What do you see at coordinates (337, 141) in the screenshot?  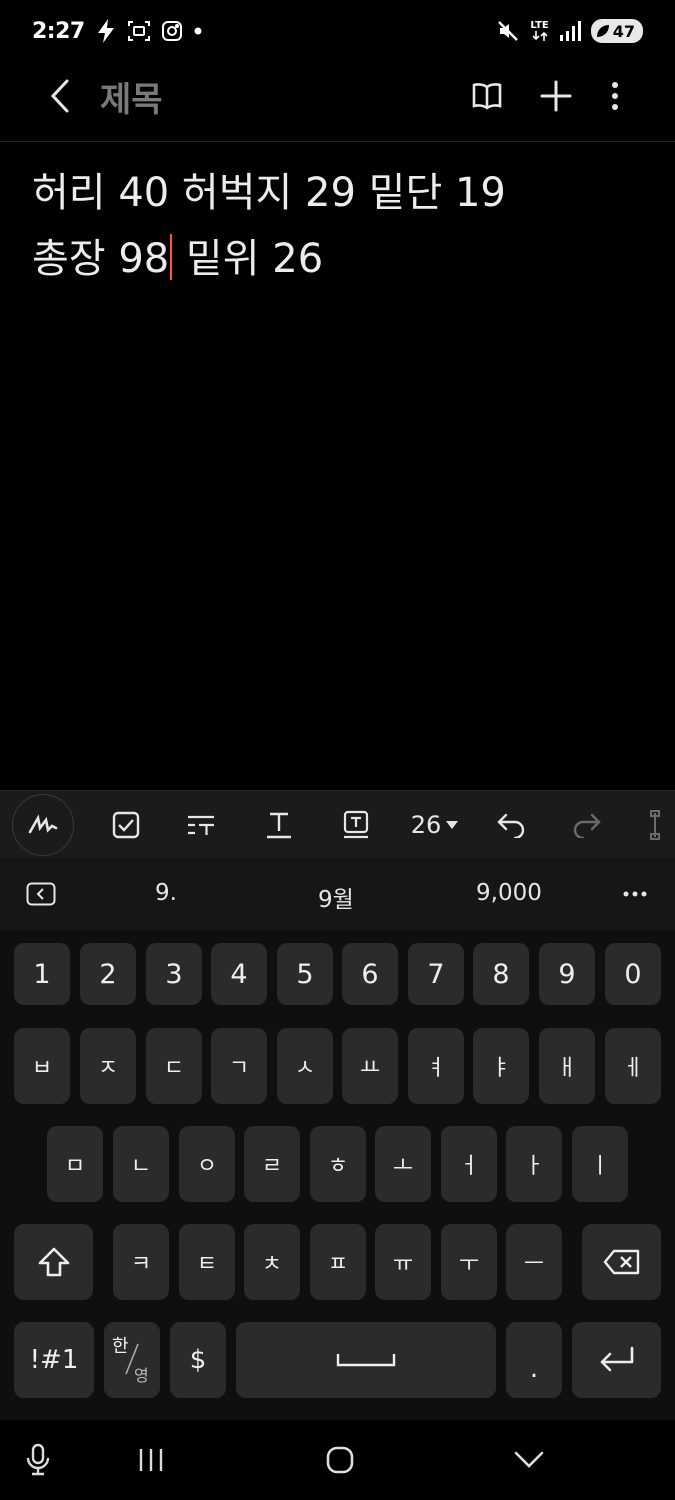 I see `header-divider` at bounding box center [337, 141].